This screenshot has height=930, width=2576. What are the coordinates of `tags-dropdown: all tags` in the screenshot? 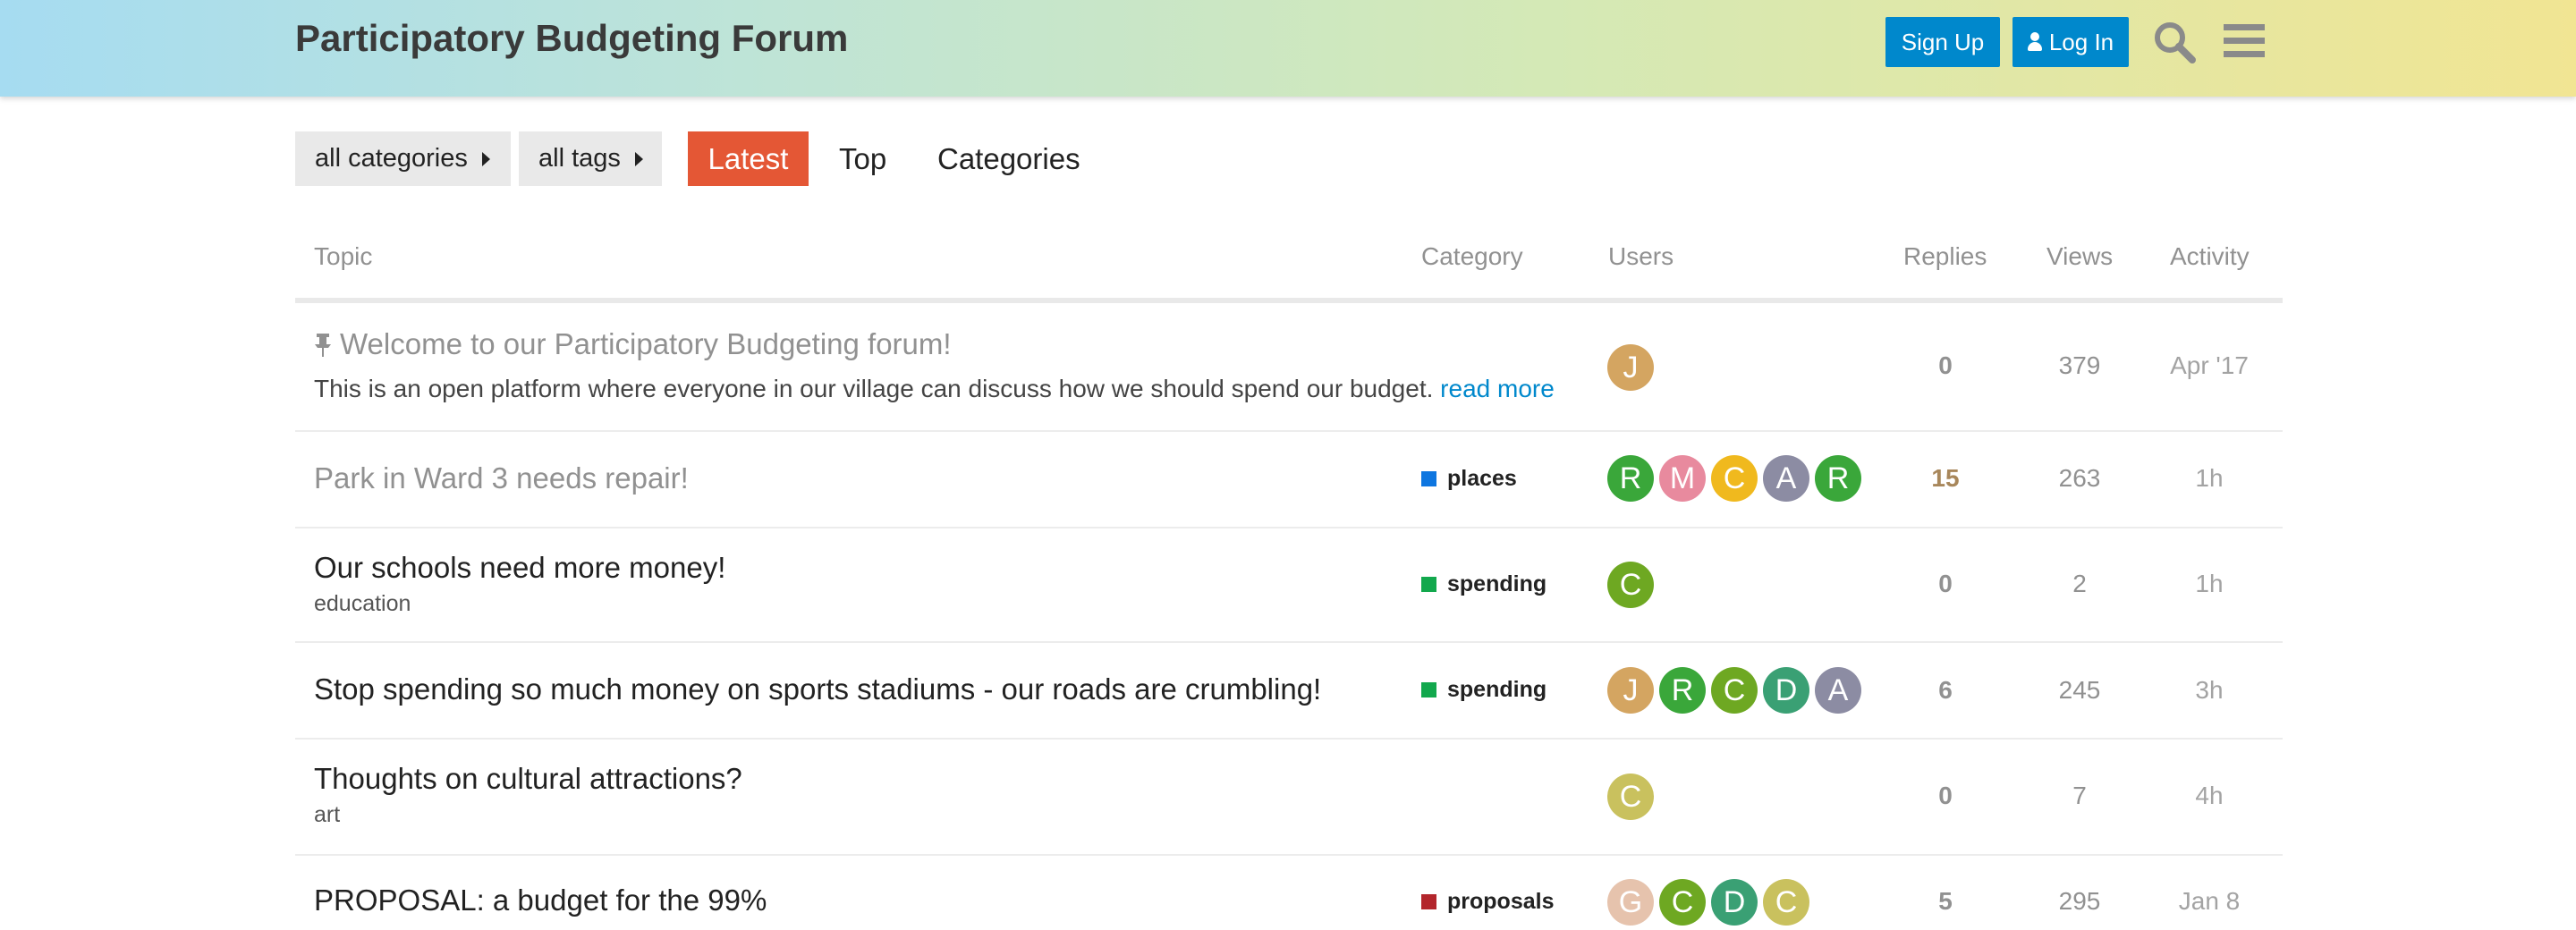 It's located at (590, 158).